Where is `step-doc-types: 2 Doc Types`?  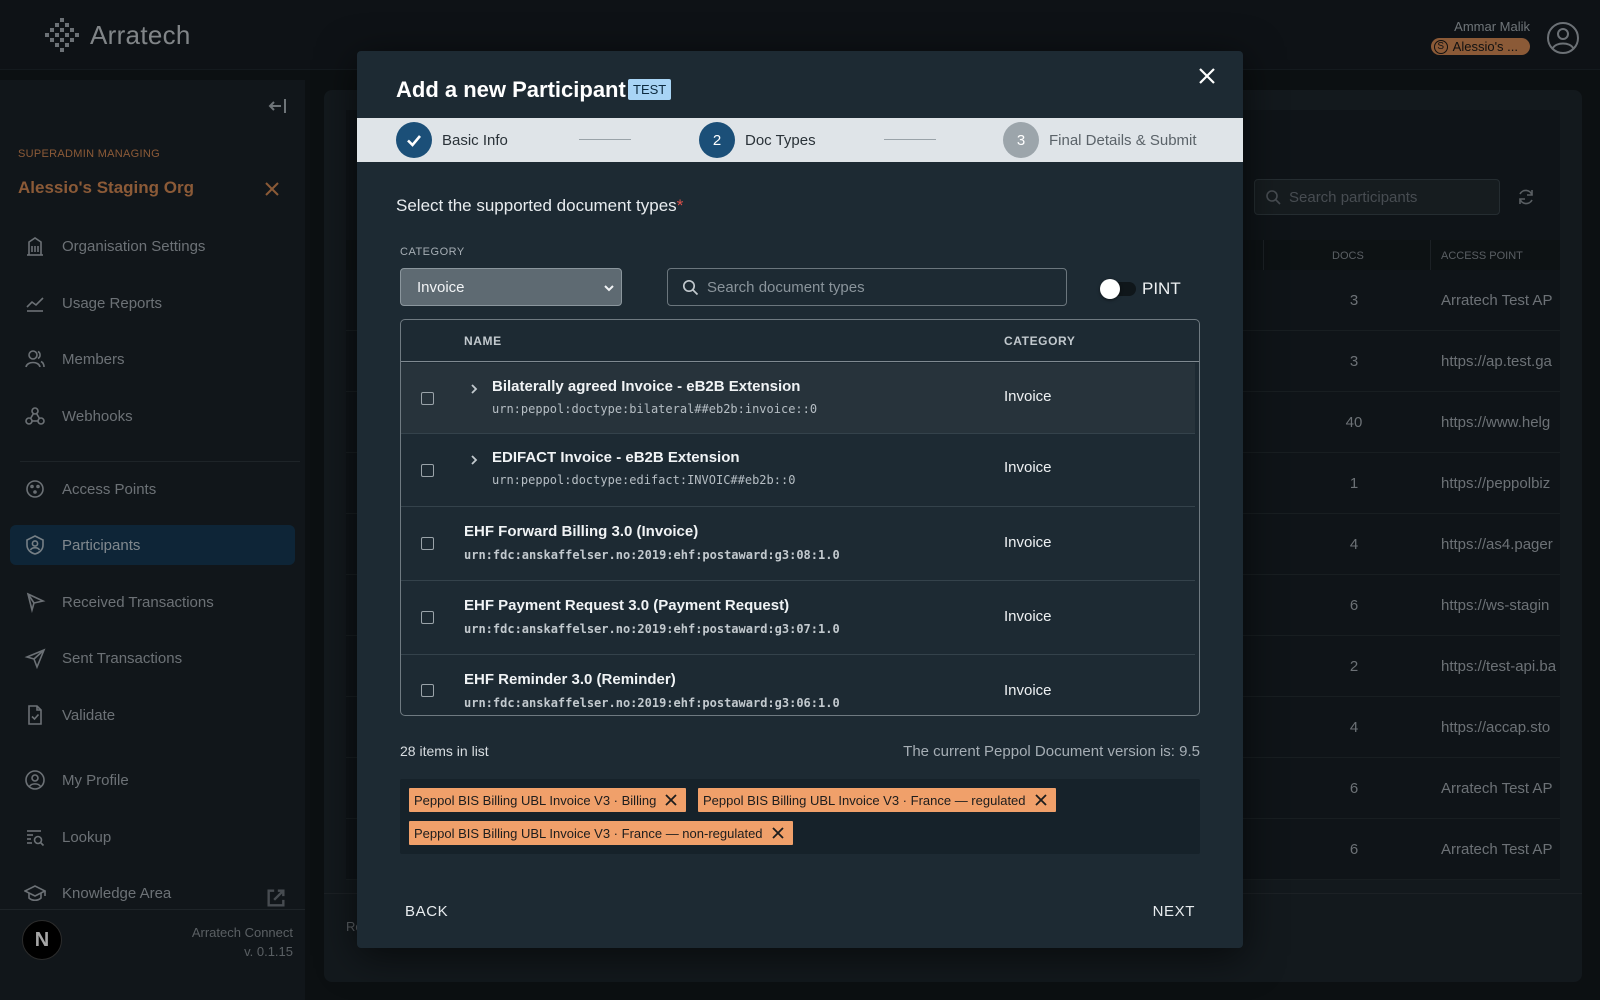 step-doc-types: 2 Doc Types is located at coordinates (757, 140).